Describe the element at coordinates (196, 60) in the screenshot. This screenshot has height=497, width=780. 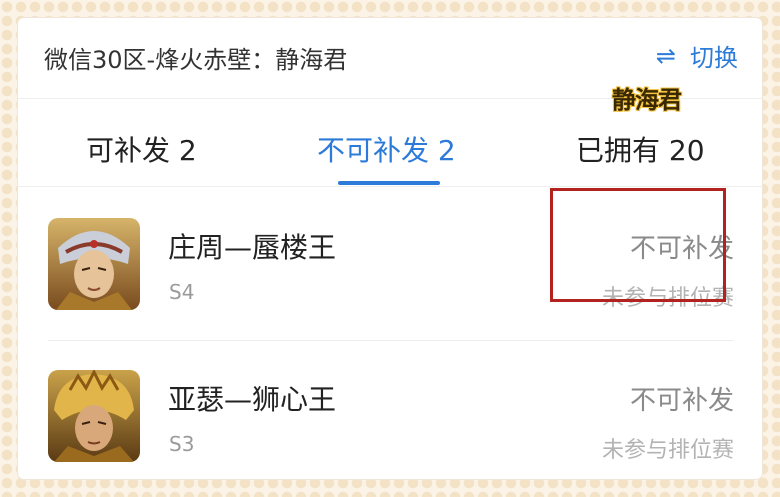
I see `server-title: 微信30区-烽火赤壁：静海君` at that location.